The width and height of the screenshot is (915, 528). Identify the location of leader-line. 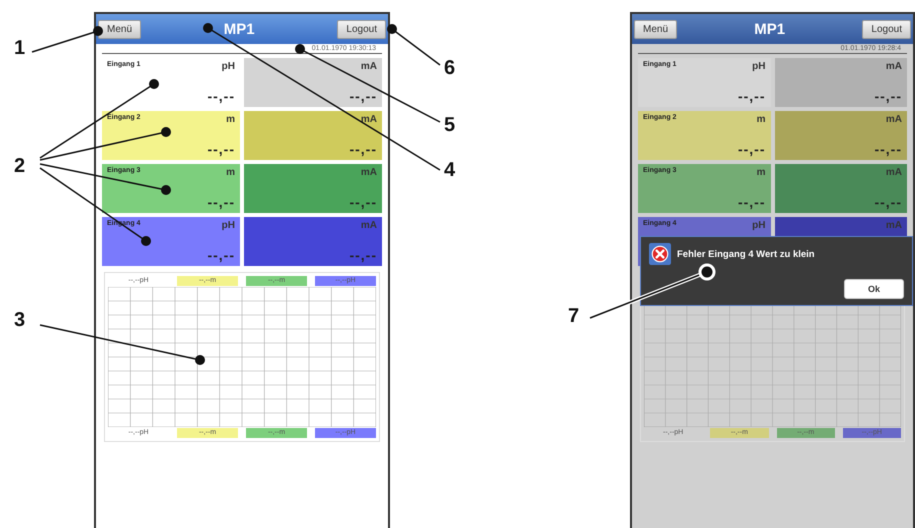
(67, 39).